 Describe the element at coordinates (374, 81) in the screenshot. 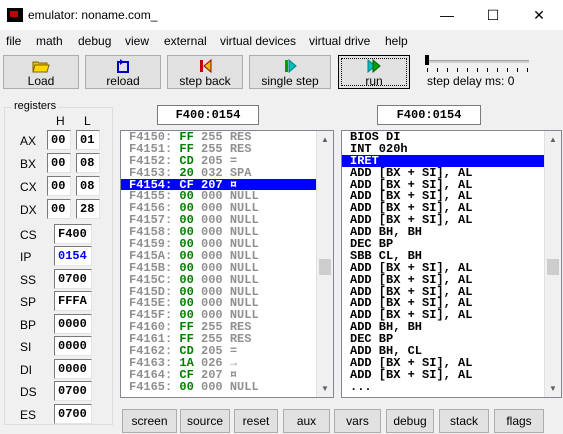

I see `run-label: run` at that location.